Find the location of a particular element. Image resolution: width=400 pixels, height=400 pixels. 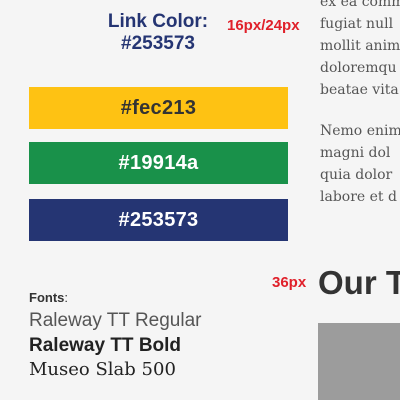

body-line: magni dol is located at coordinates (355, 153).